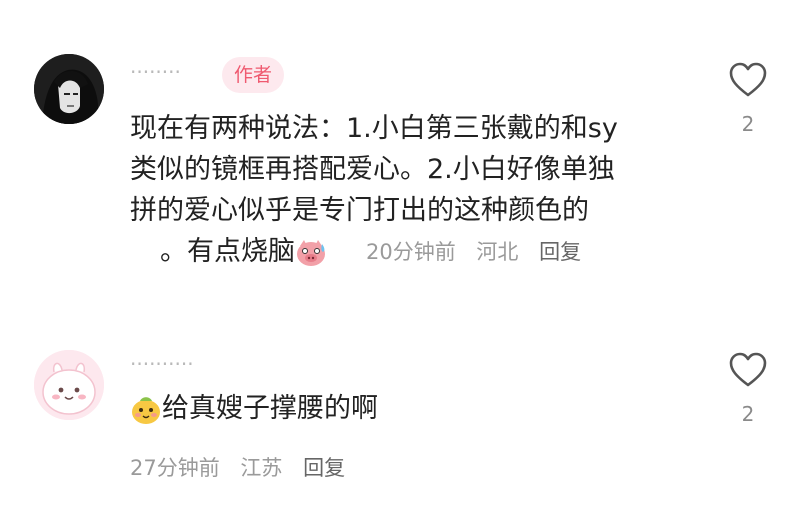 The width and height of the screenshot is (800, 523). What do you see at coordinates (473, 251) in the screenshot?
I see `comment-meta: 20分钟前 河北 回复` at bounding box center [473, 251].